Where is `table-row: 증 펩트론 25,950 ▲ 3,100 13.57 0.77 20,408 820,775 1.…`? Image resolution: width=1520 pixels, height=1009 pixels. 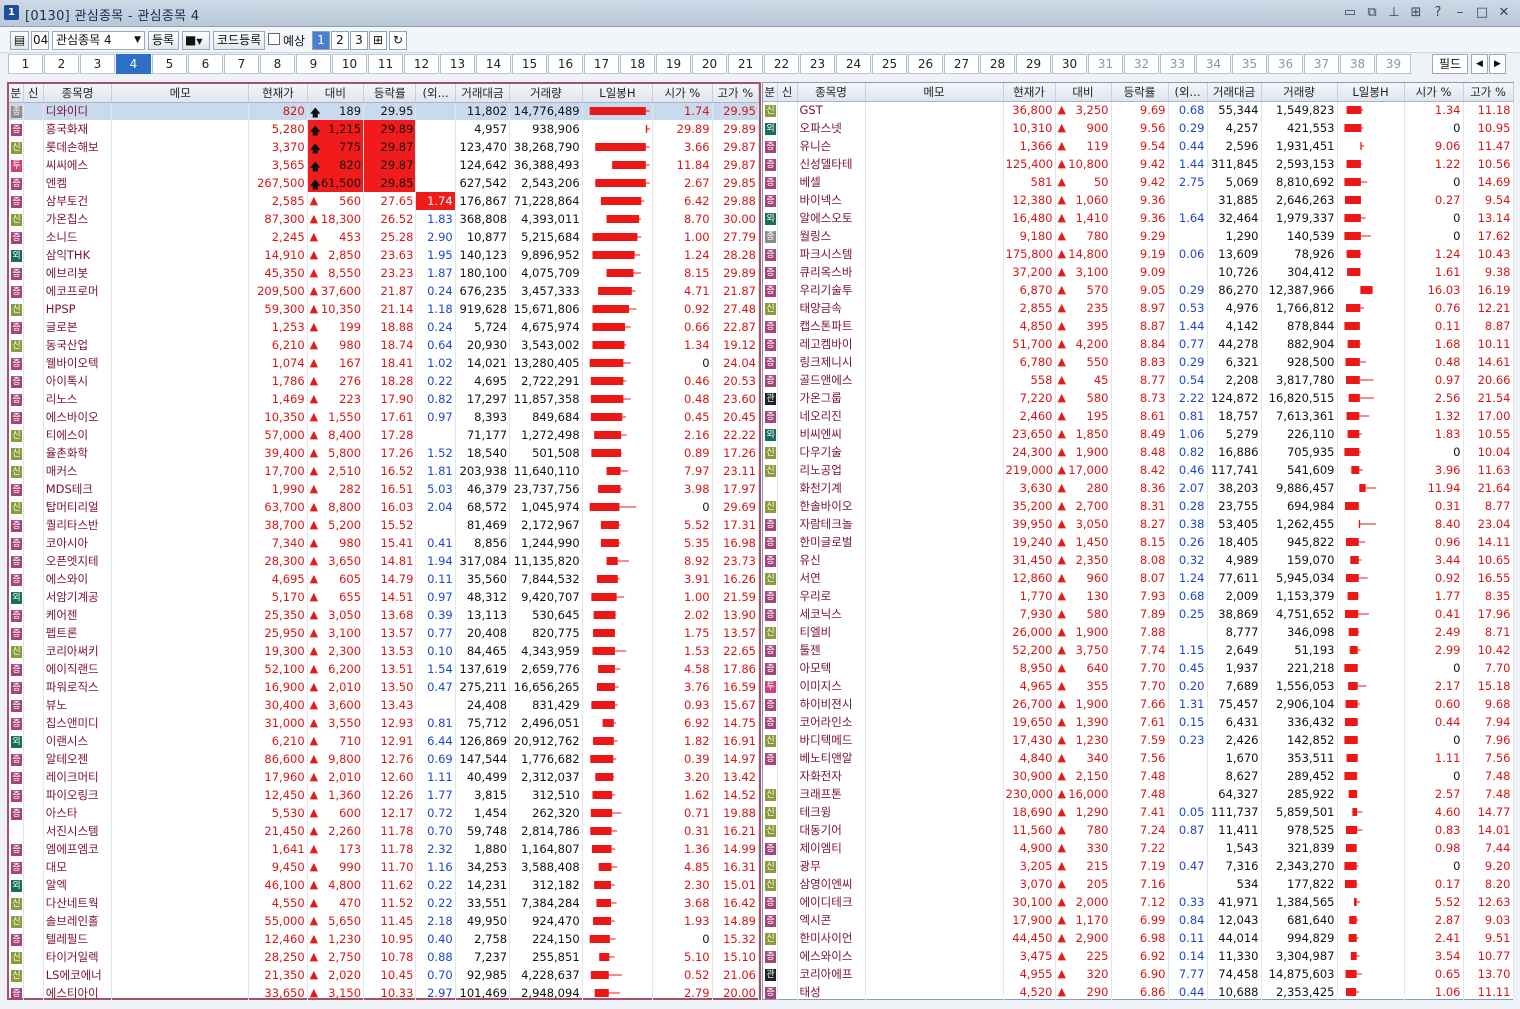 table-row: 증 펩트론 25,950 ▲ 3,100 13.57 0.77 20,408 820,775 1.… is located at coordinates (384, 633).